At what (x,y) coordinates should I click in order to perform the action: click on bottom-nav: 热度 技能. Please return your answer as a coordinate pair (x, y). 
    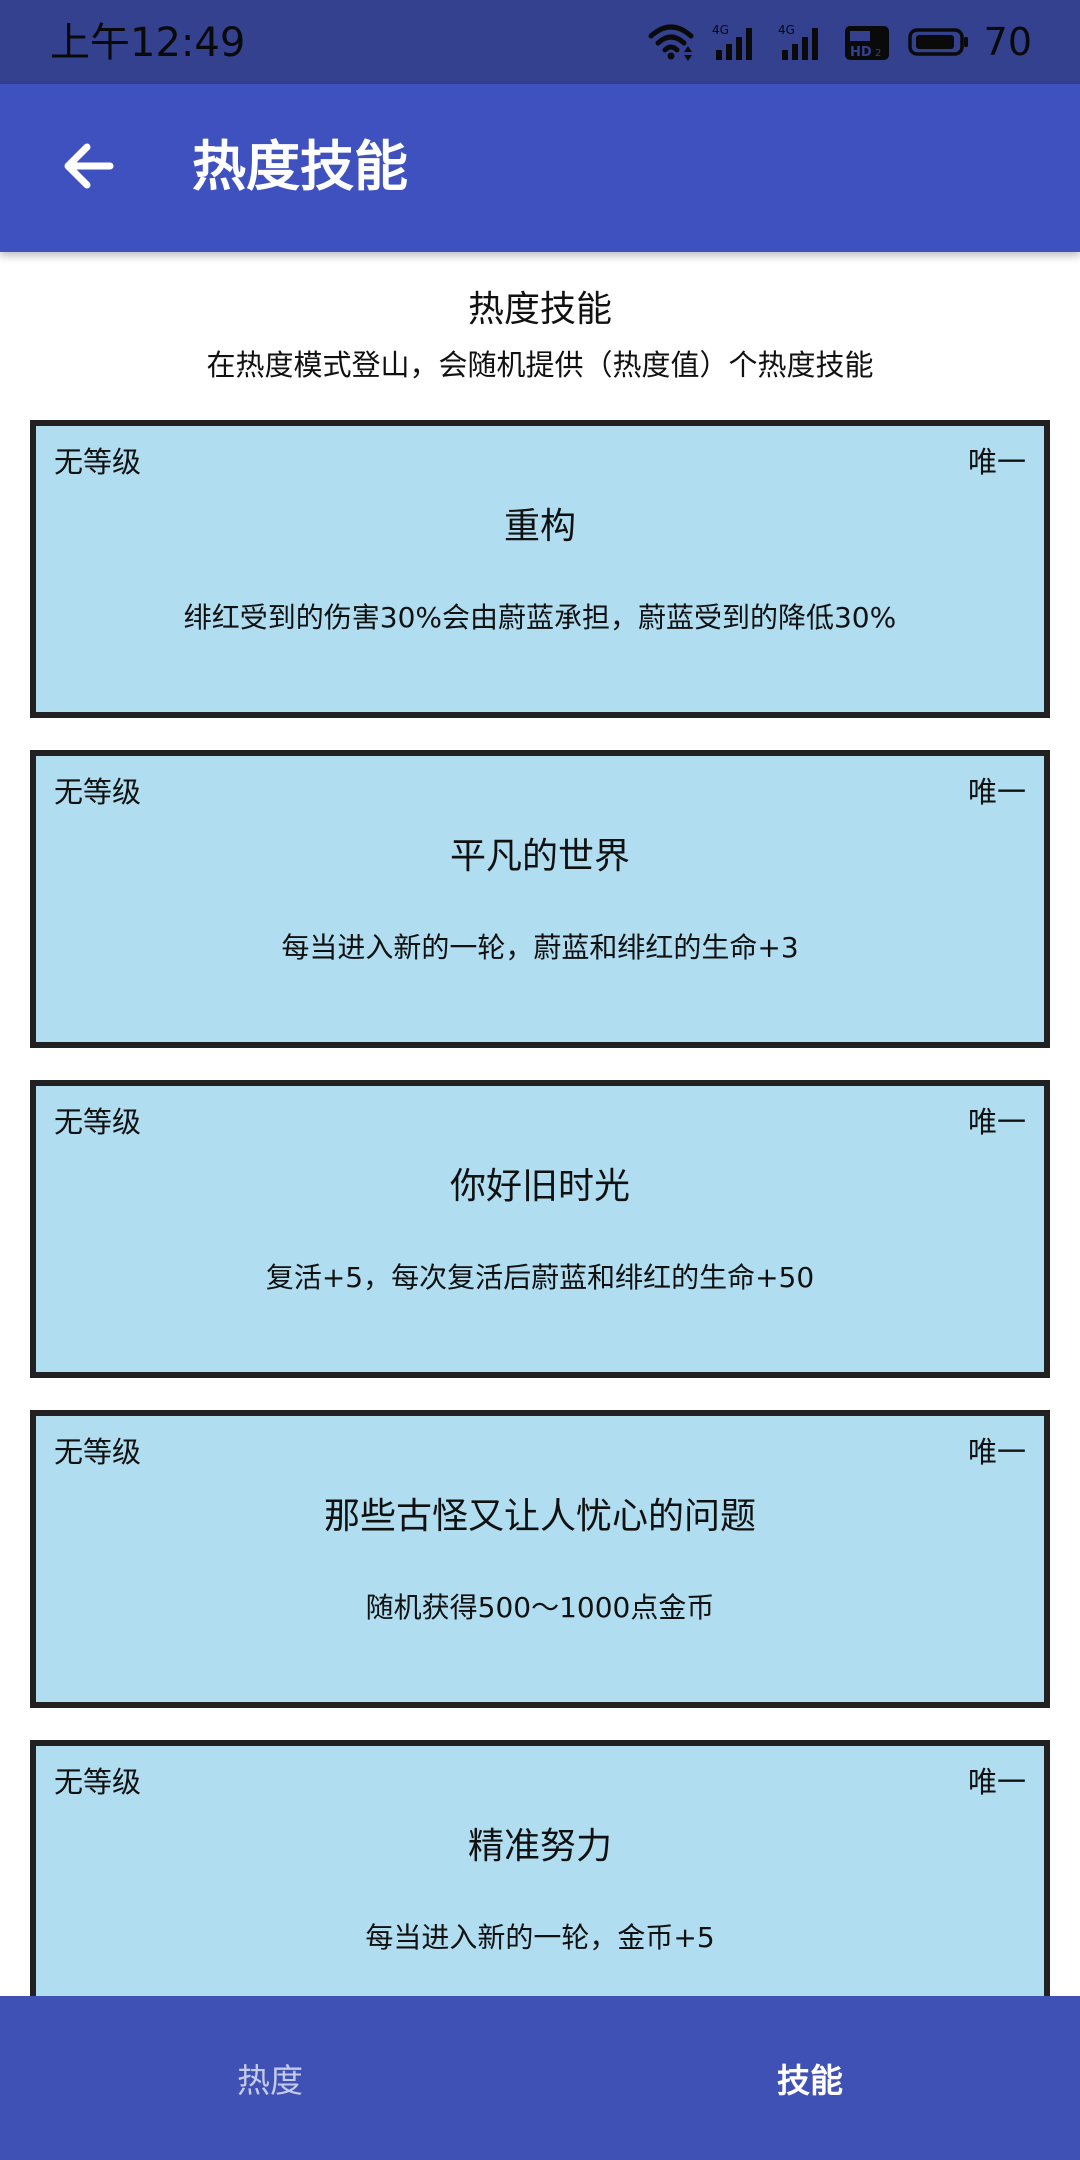
    Looking at the image, I should click on (540, 2078).